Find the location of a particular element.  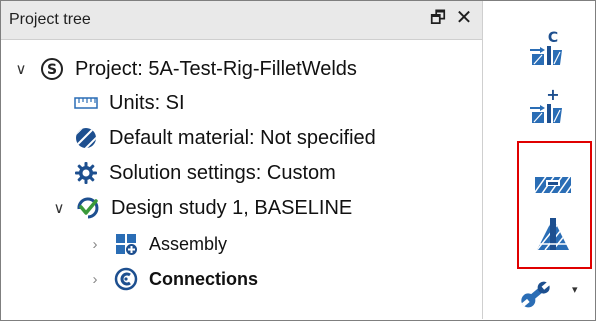

expand-toggle-assembly: › is located at coordinates (95, 244).